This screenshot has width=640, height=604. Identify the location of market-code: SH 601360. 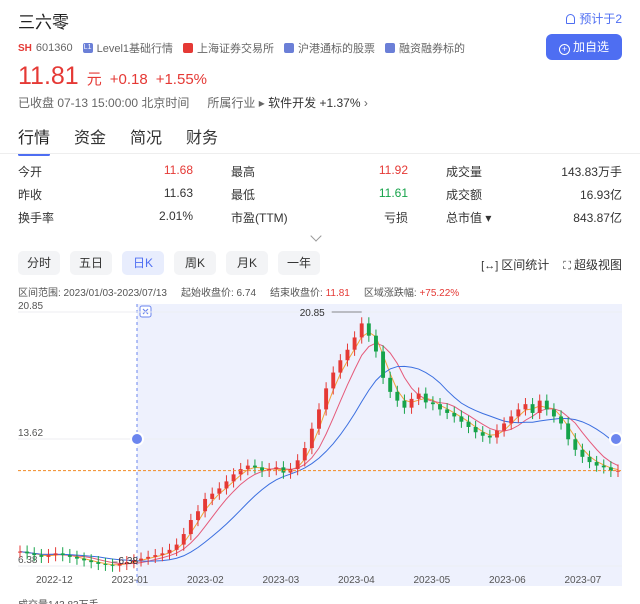
(45, 48).